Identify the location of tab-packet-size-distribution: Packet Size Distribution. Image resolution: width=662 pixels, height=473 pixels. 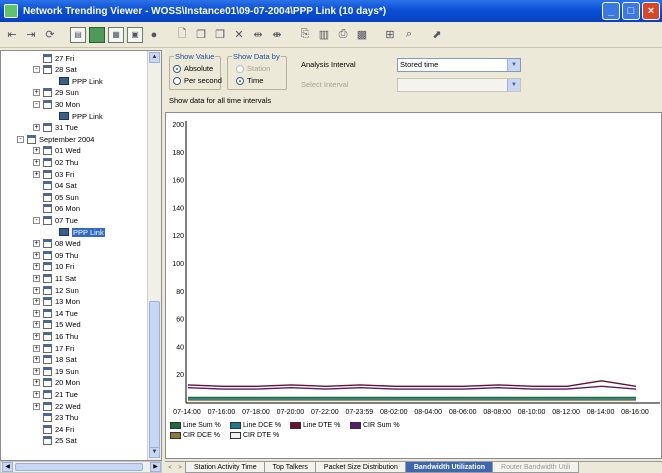
(360, 467).